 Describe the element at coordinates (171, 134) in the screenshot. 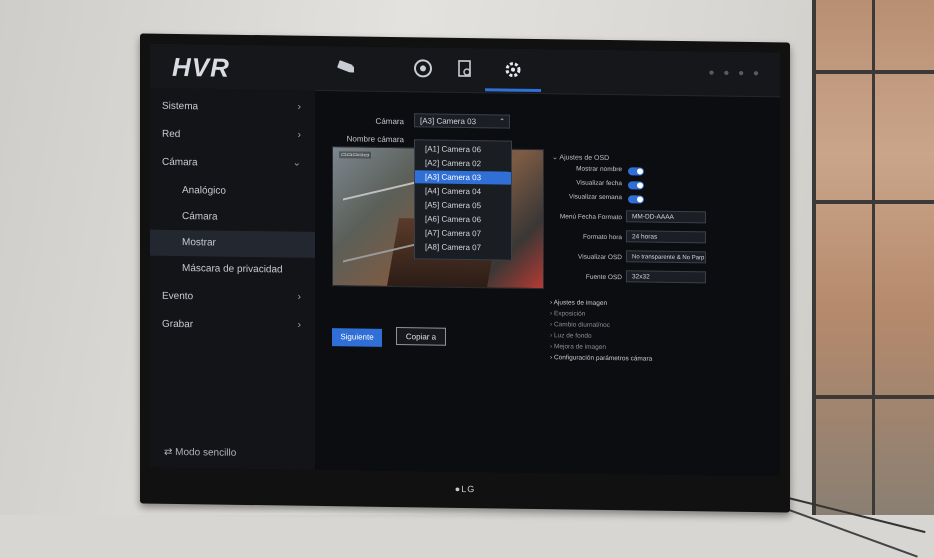

I see `sidebar-item-label: Red` at that location.